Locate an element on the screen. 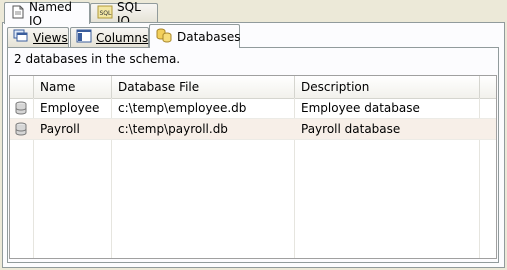 Image resolution: width=507 pixels, height=270 pixels. tab-named-io: Named IO is located at coordinates (47, 14).